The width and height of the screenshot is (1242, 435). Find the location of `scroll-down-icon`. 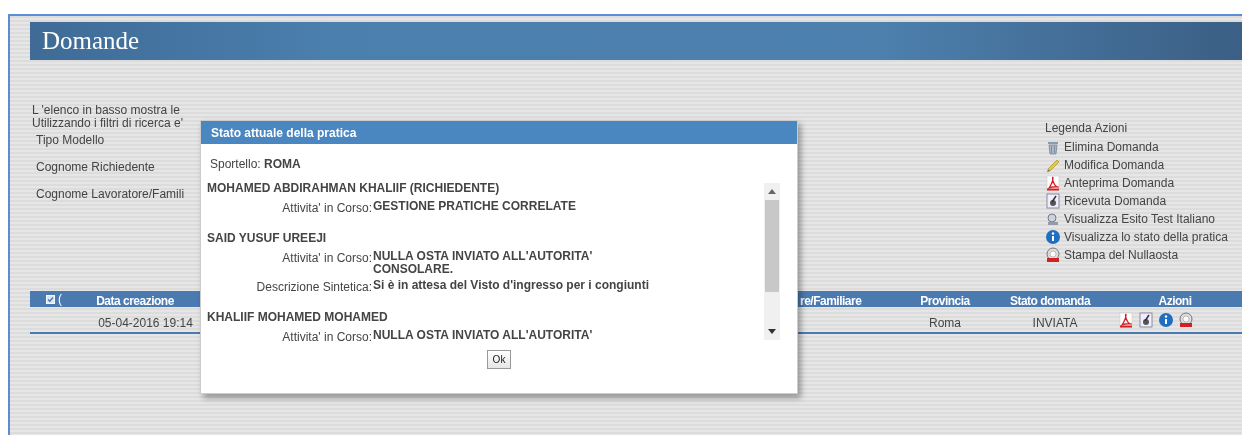

scroll-down-icon is located at coordinates (772, 331).